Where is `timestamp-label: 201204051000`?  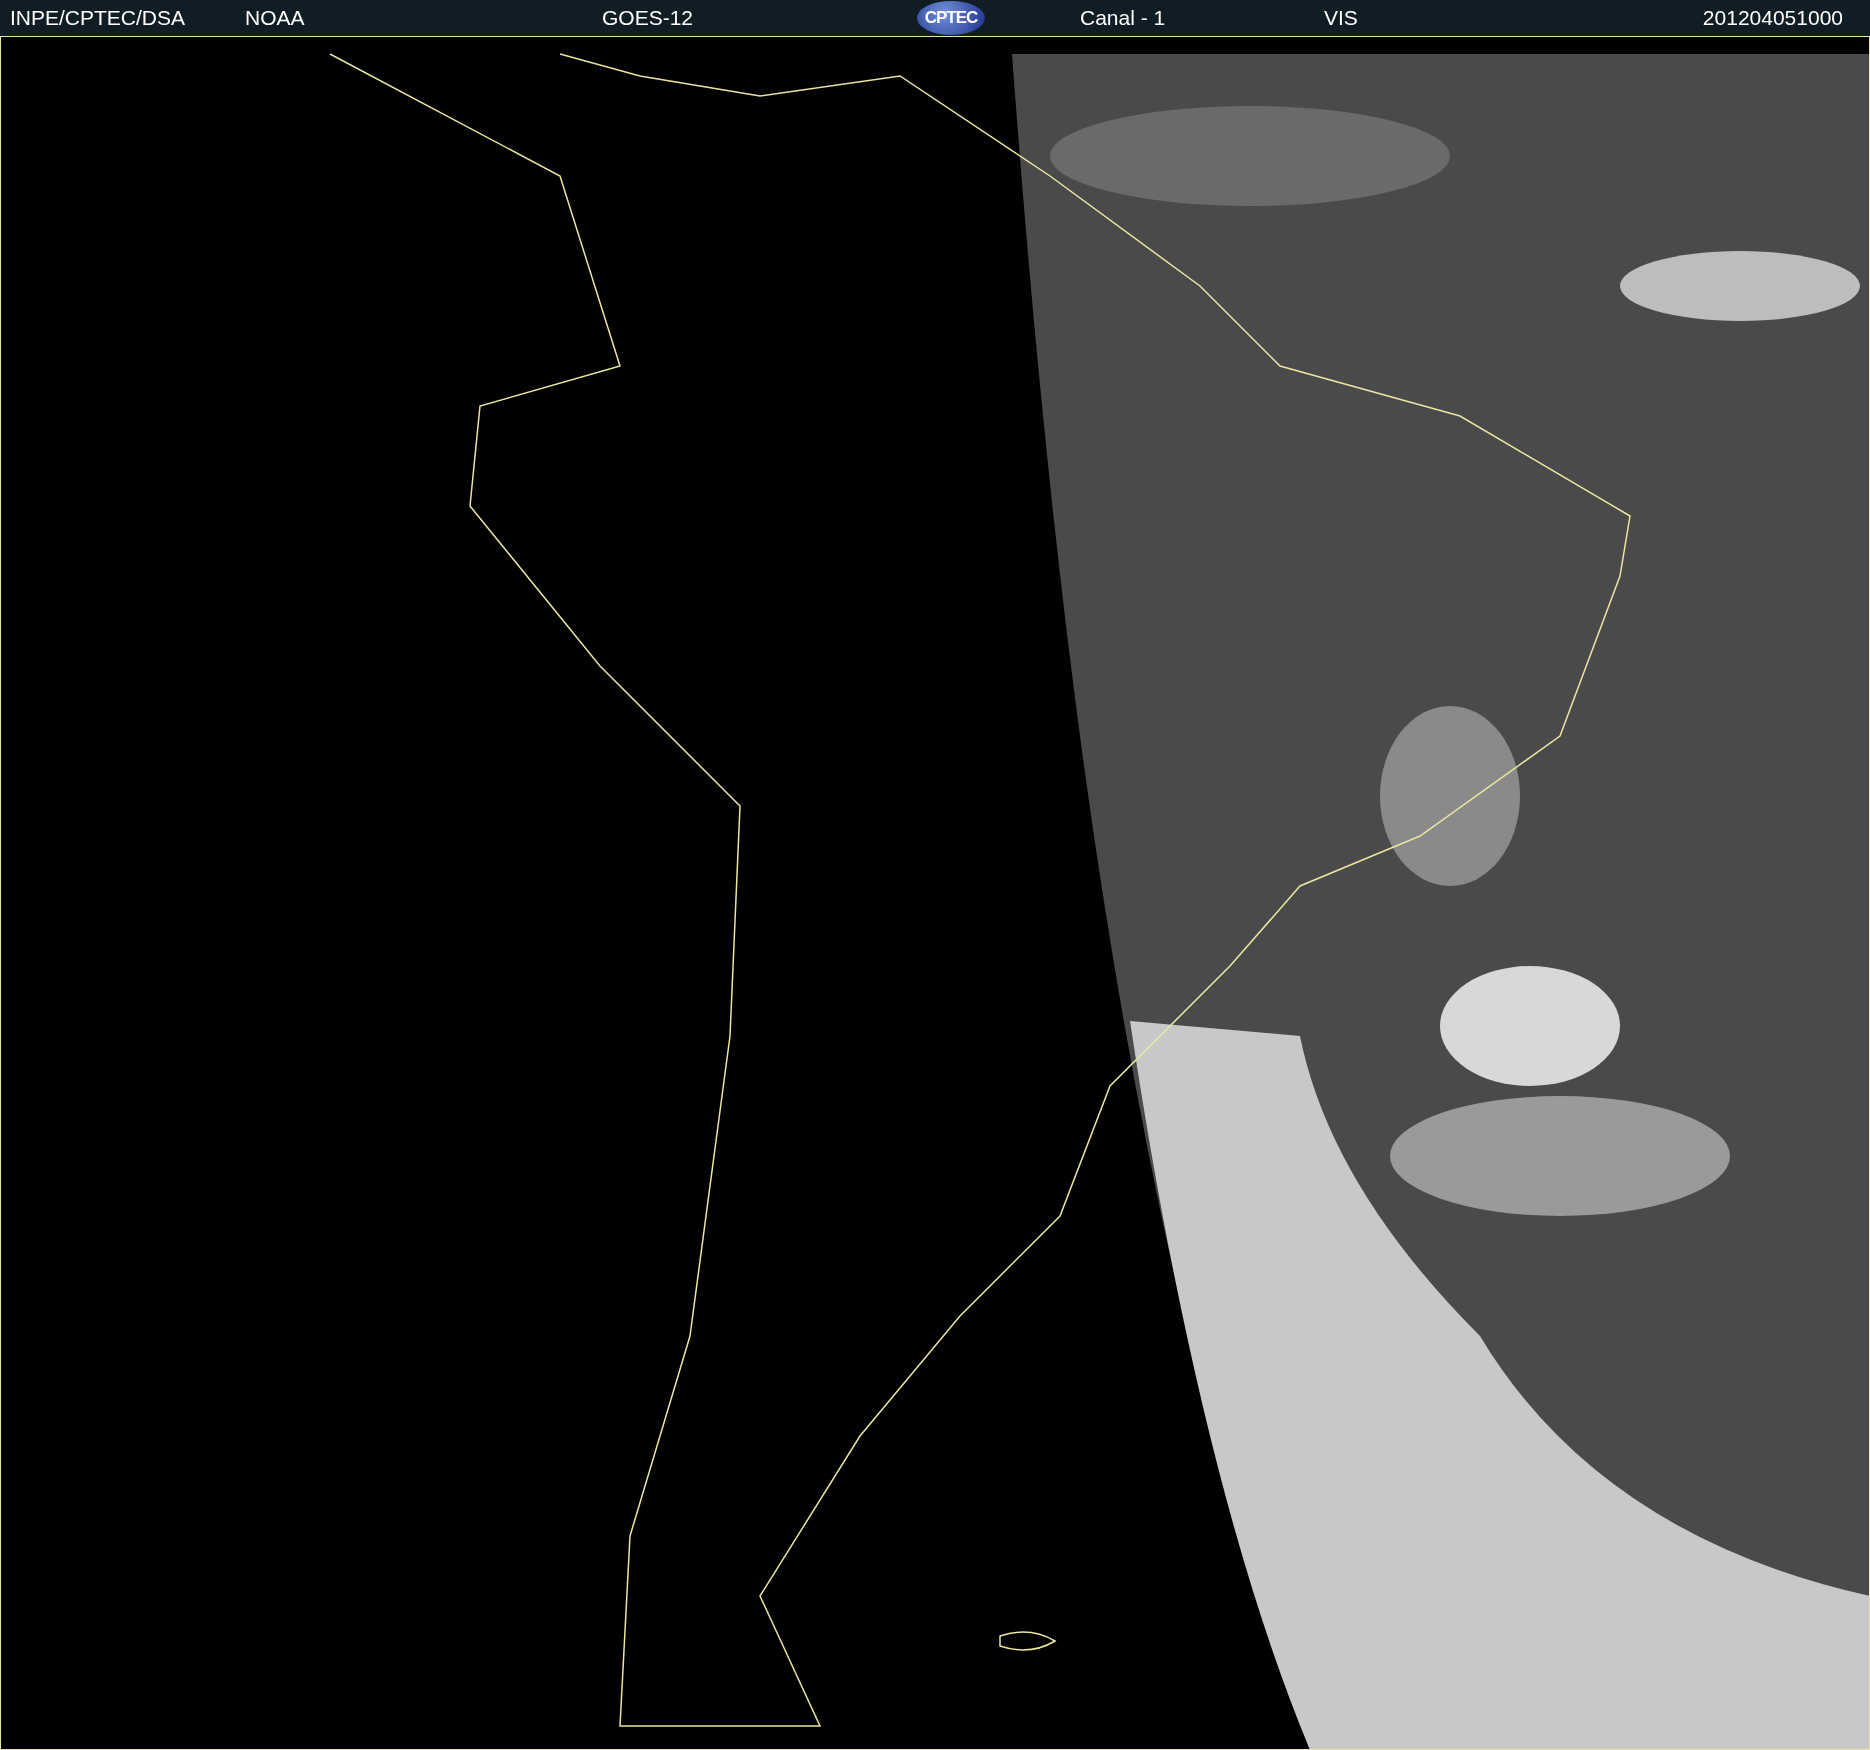
timestamp-label: 201204051000 is located at coordinates (1772, 18).